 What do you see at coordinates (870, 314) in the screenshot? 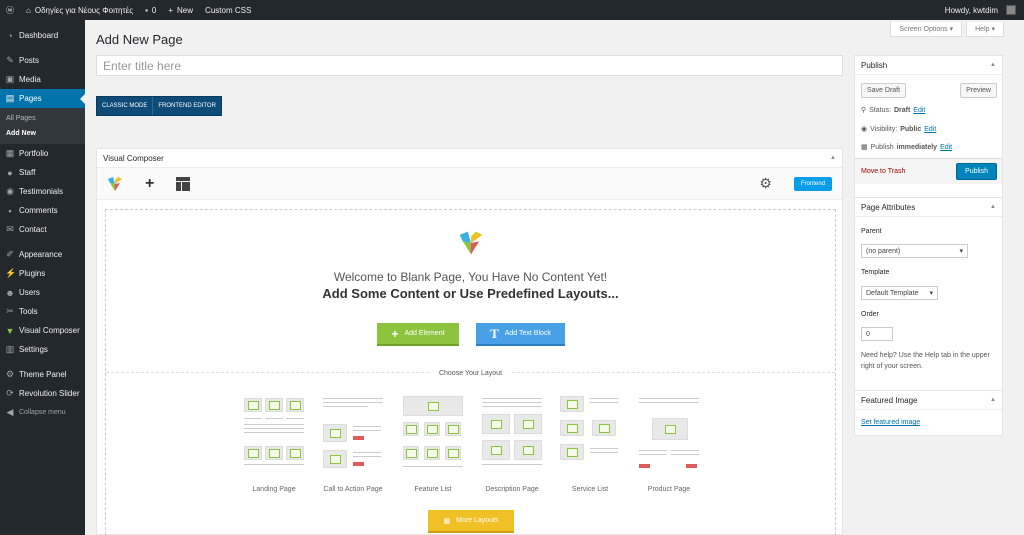
I see `order-label: Order` at bounding box center [870, 314].